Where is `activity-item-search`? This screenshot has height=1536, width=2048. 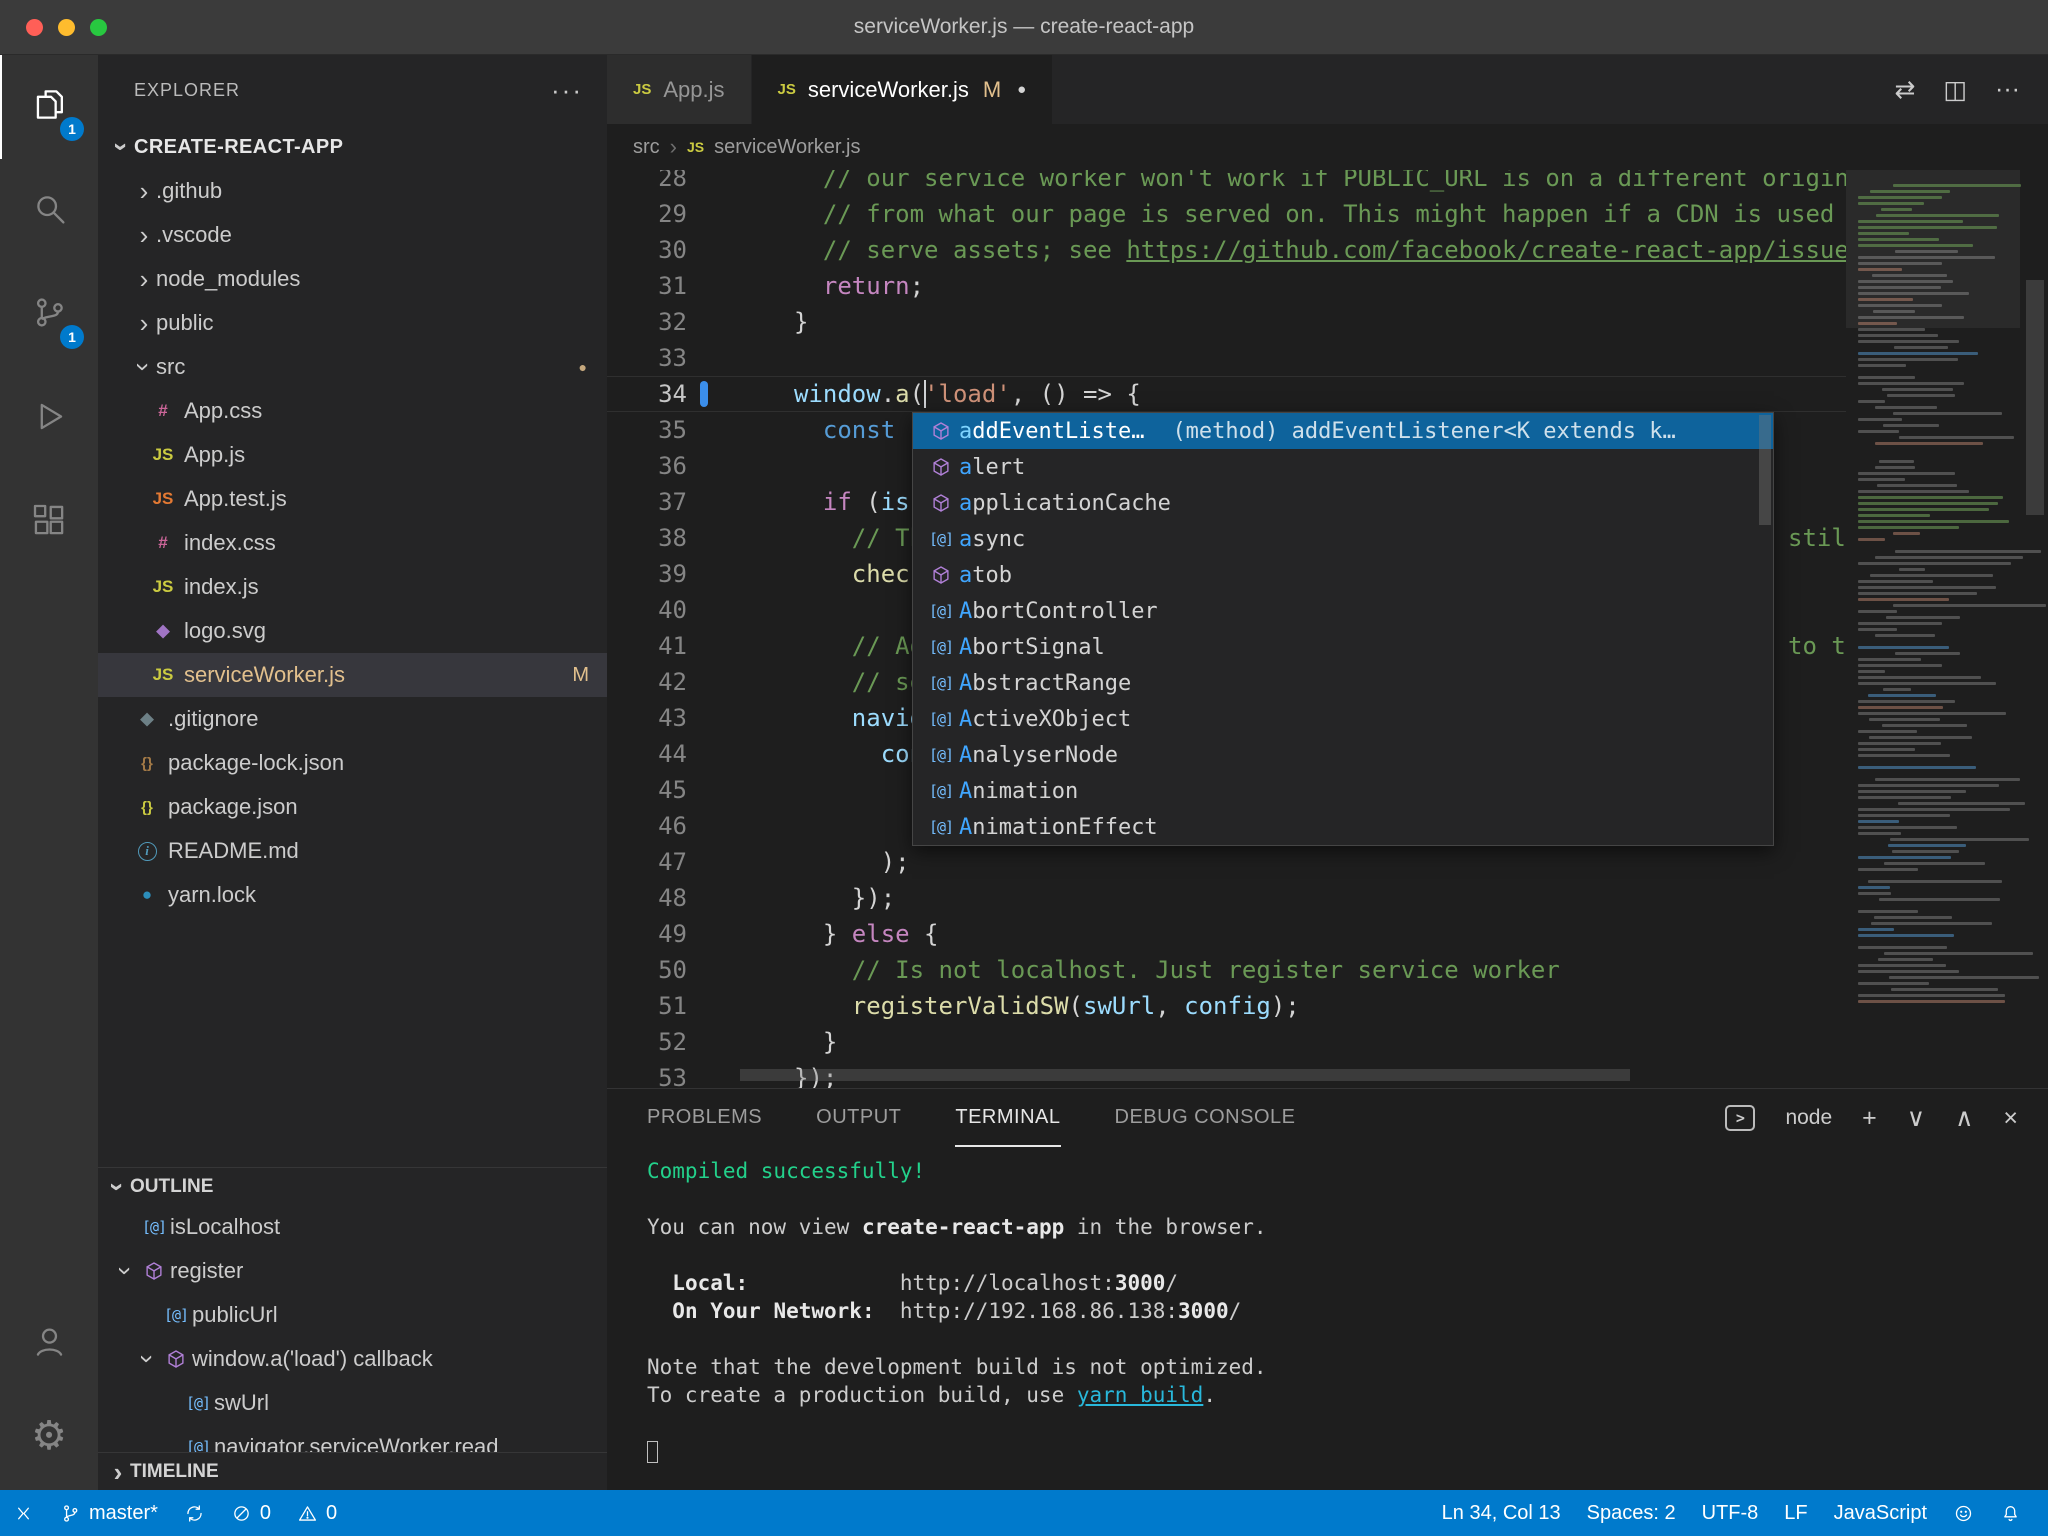 activity-item-search is located at coordinates (49, 211).